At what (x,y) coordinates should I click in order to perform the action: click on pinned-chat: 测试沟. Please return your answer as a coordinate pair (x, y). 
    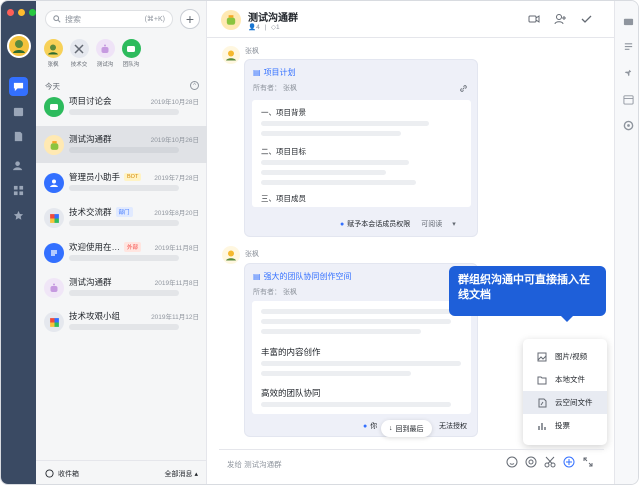
    Looking at the image, I should click on (105, 53).